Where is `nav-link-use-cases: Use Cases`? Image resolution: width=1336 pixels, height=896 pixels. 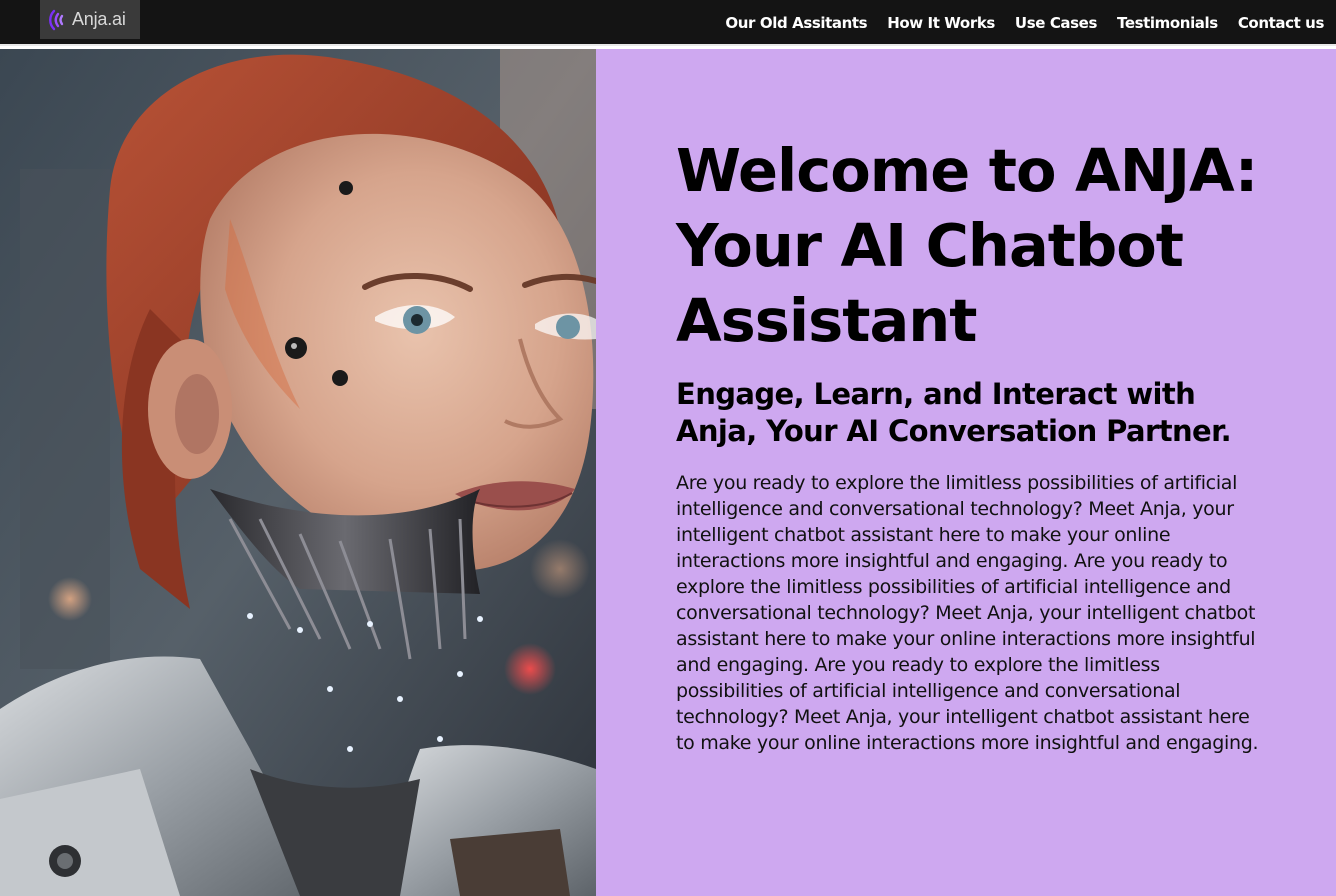 nav-link-use-cases: Use Cases is located at coordinates (1056, 23).